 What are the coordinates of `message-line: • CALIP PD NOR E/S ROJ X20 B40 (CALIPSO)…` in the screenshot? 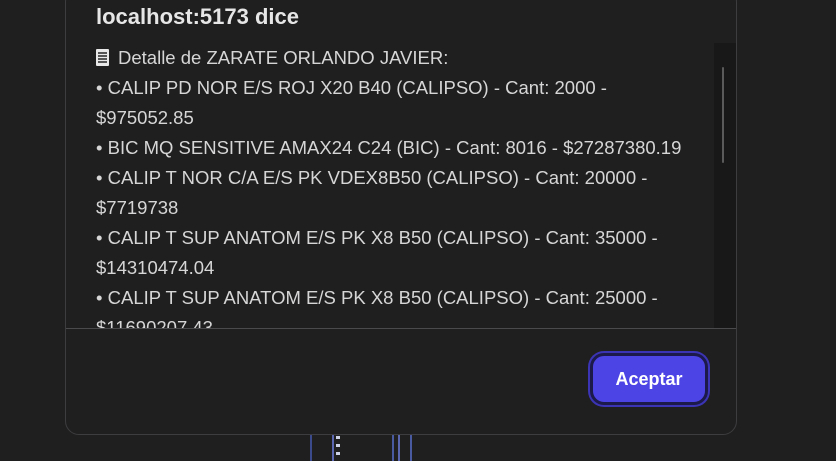 It's located at (351, 87).